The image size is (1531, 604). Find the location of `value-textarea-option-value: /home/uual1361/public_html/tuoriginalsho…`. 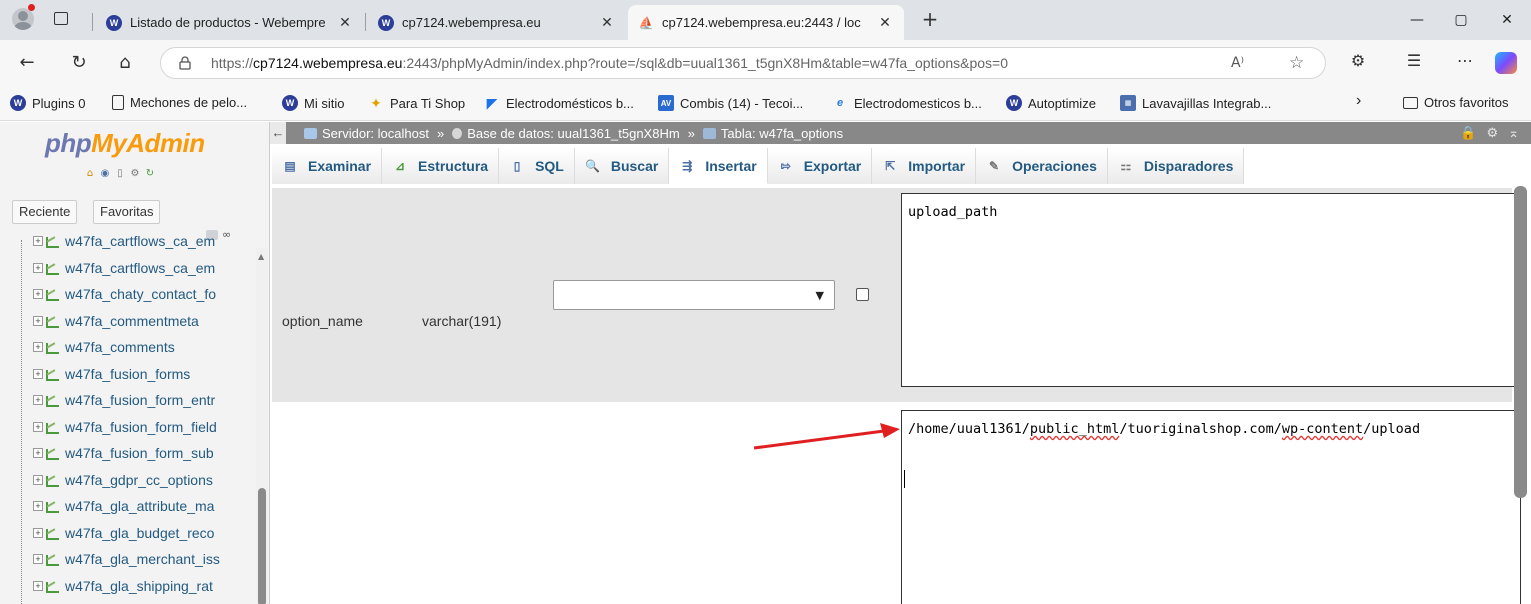

value-textarea-option-value: /home/uual1361/public_html/tuoriginalsho… is located at coordinates (1211, 507).